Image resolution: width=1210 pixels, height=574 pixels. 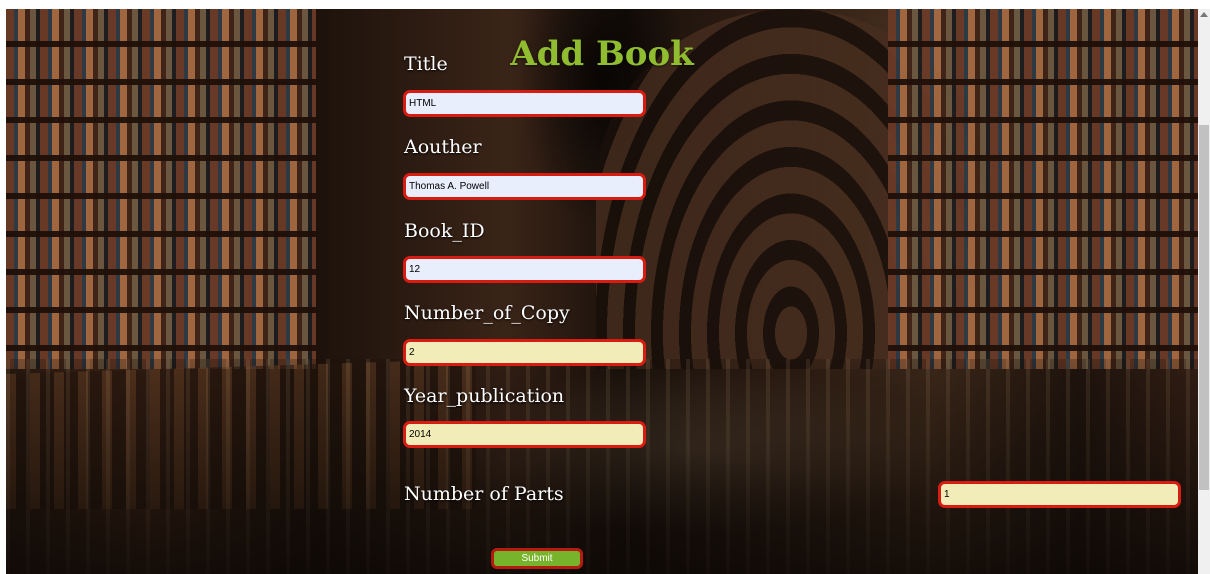 What do you see at coordinates (1204, 307) in the screenshot?
I see `scrollbar-thumb` at bounding box center [1204, 307].